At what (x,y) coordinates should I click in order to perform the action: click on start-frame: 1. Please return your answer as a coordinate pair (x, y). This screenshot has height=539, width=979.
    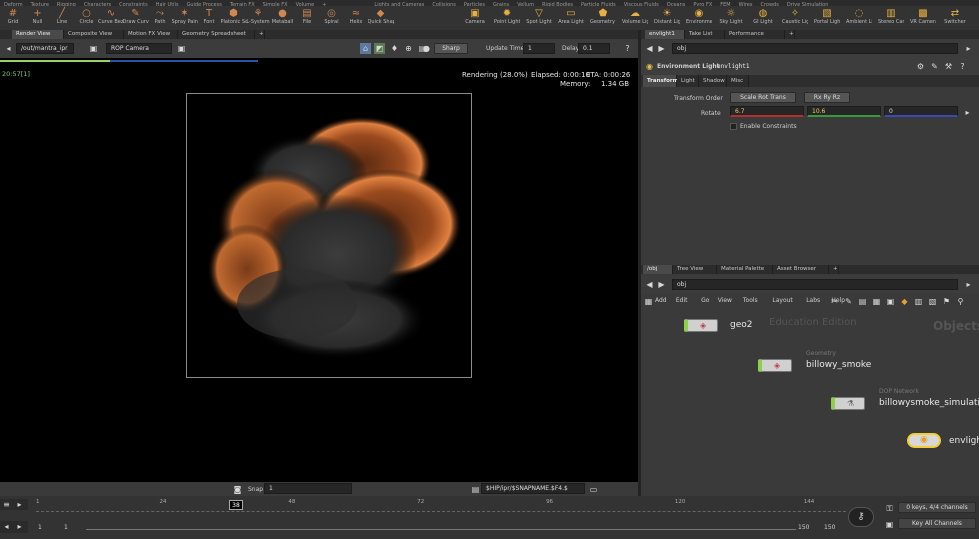
    Looking at the image, I should click on (40, 527).